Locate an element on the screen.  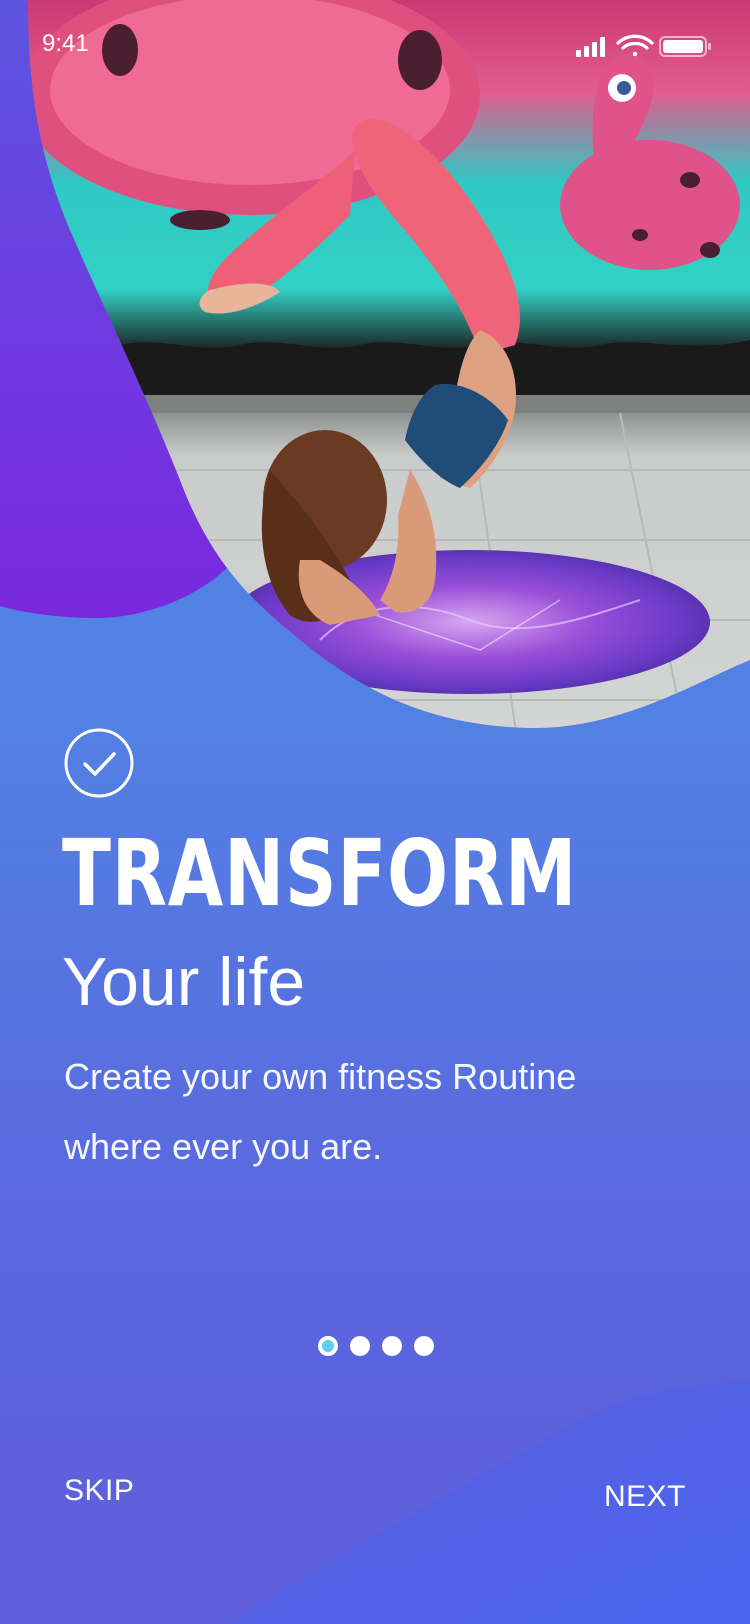
wifi-icon is located at coordinates (635, 45).